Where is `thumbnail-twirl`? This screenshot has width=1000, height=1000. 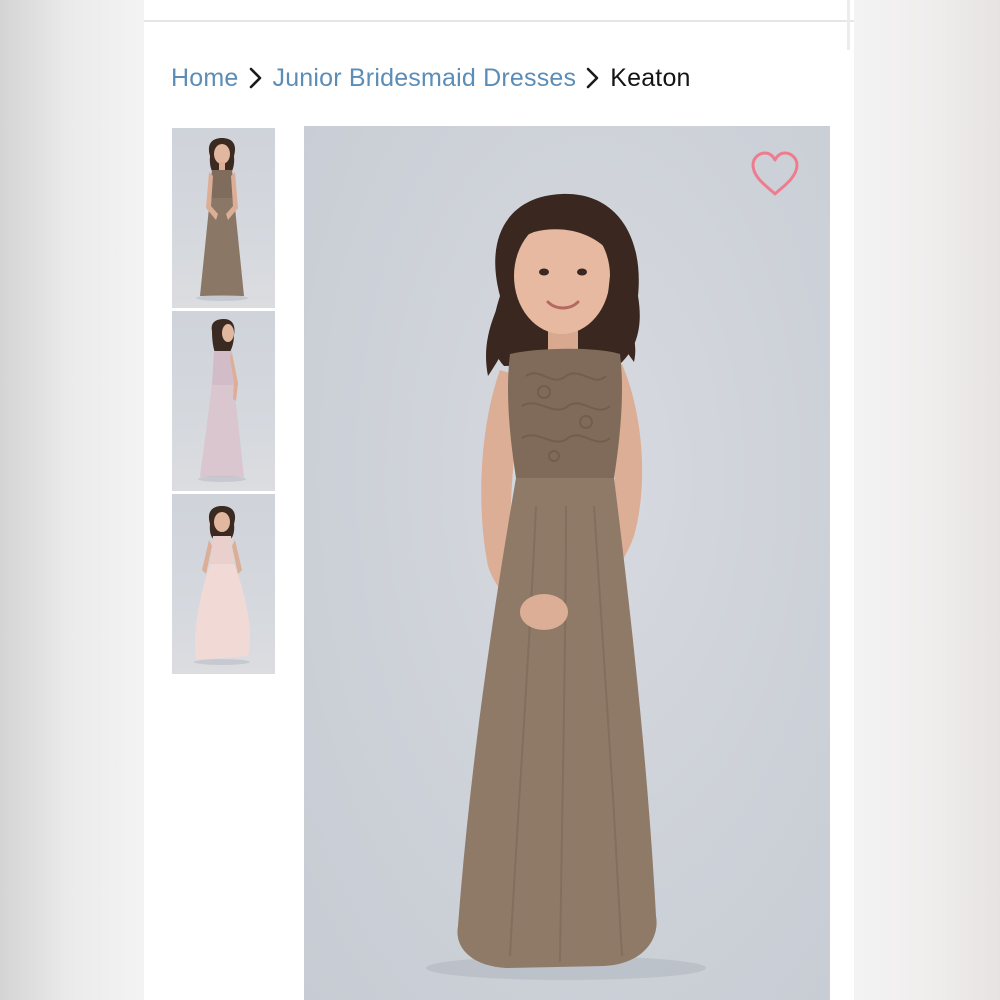 thumbnail-twirl is located at coordinates (223, 584).